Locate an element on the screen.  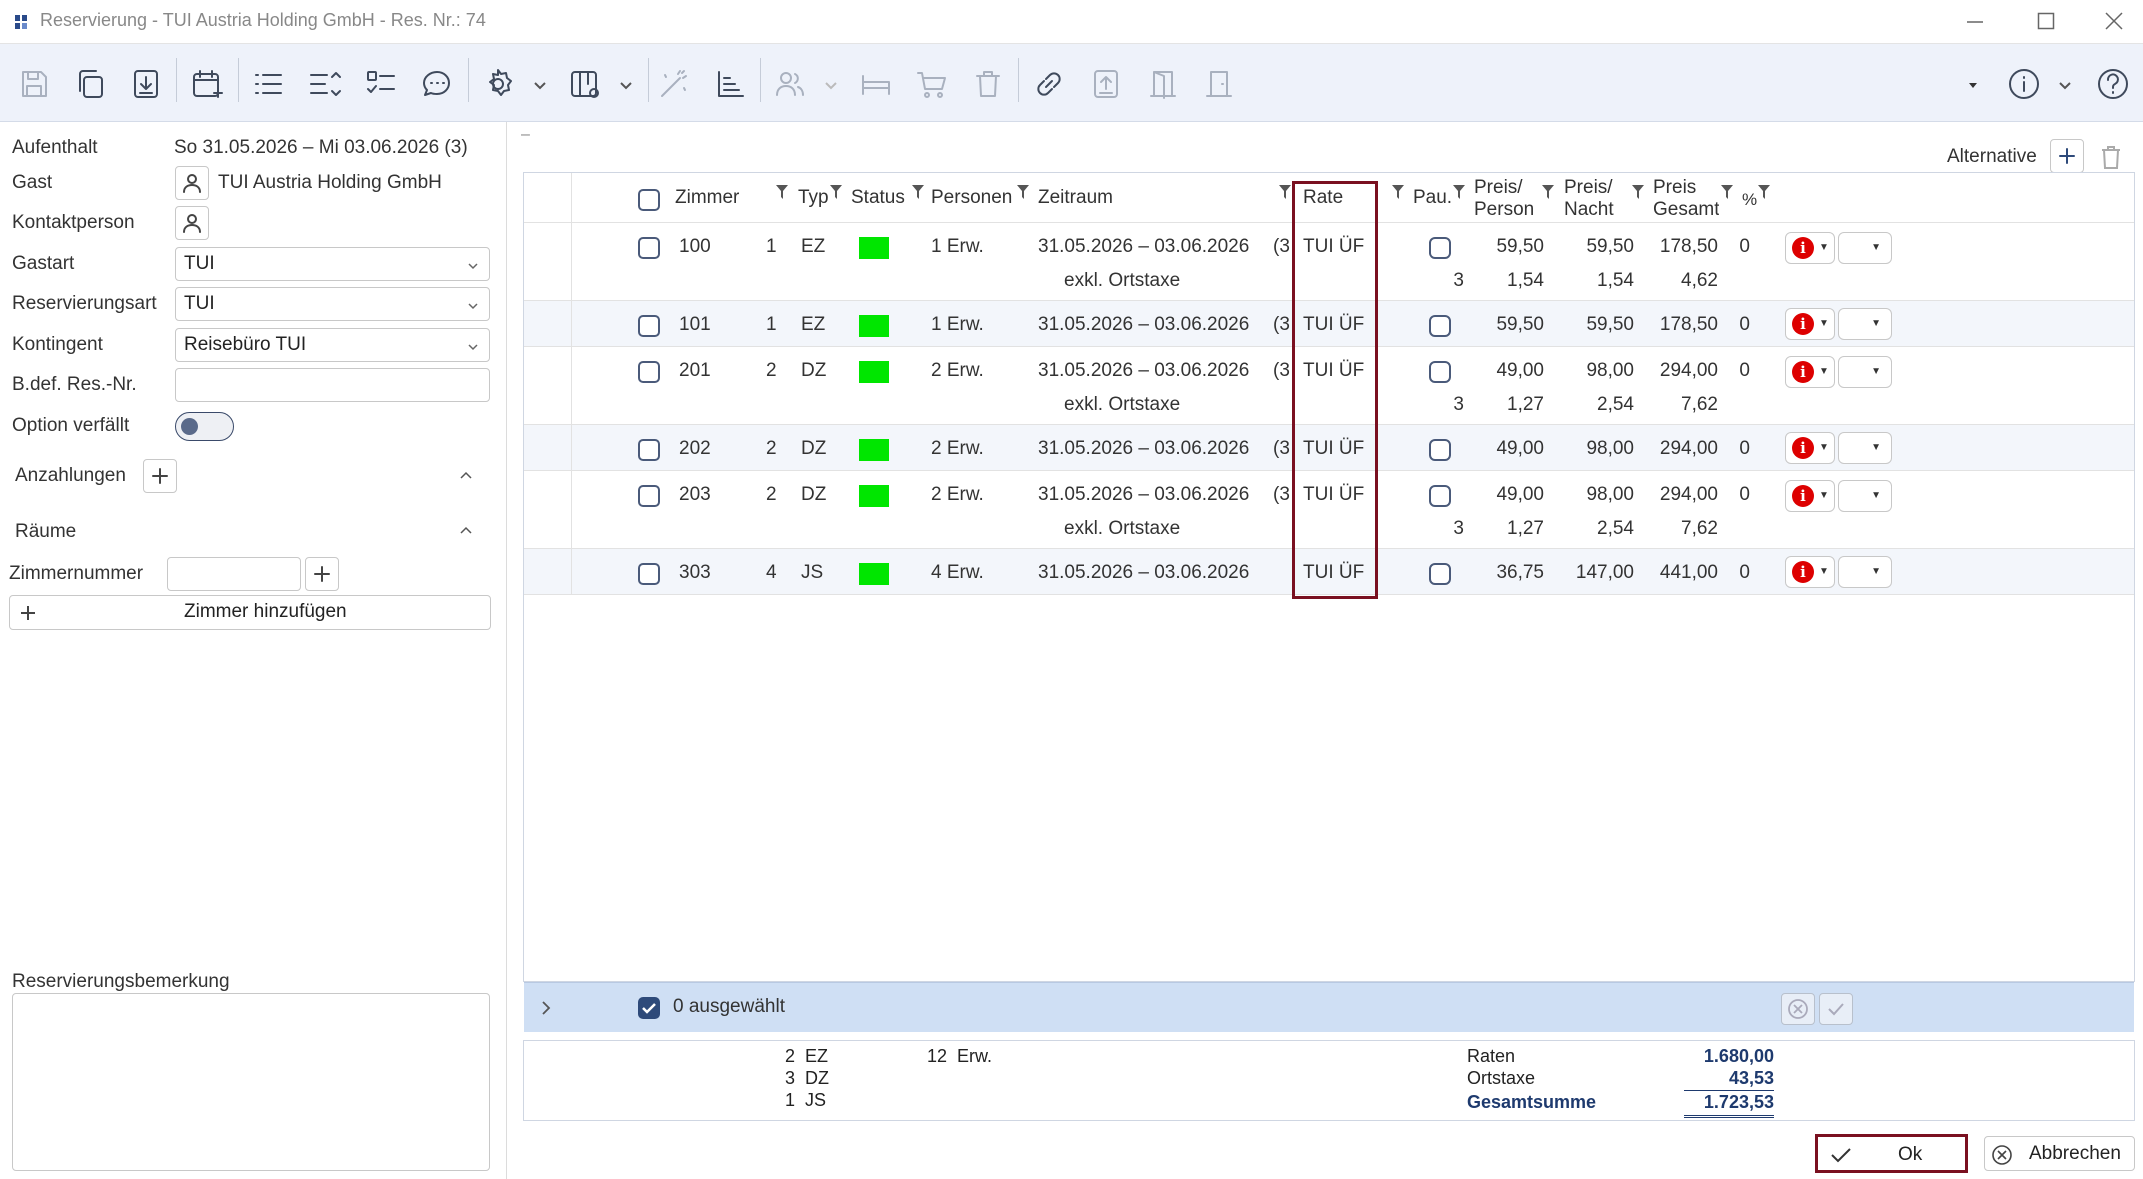
maximize-icon is located at coordinates (2046, 21).